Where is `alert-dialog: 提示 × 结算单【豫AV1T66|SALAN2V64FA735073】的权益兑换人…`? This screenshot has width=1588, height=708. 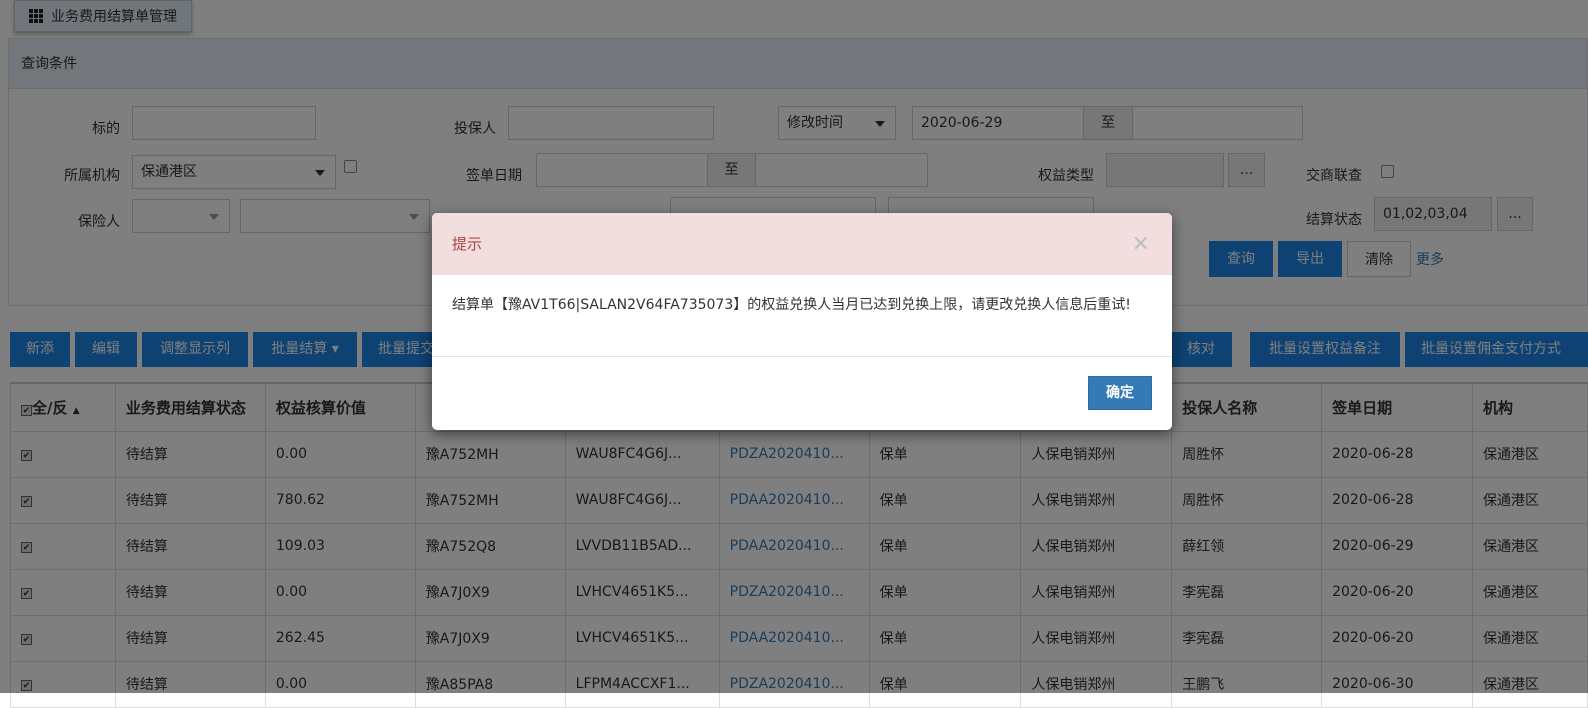 alert-dialog: 提示 × 结算单【豫AV1T66|SALAN2V64FA735073】的权益兑换人… is located at coordinates (802, 321).